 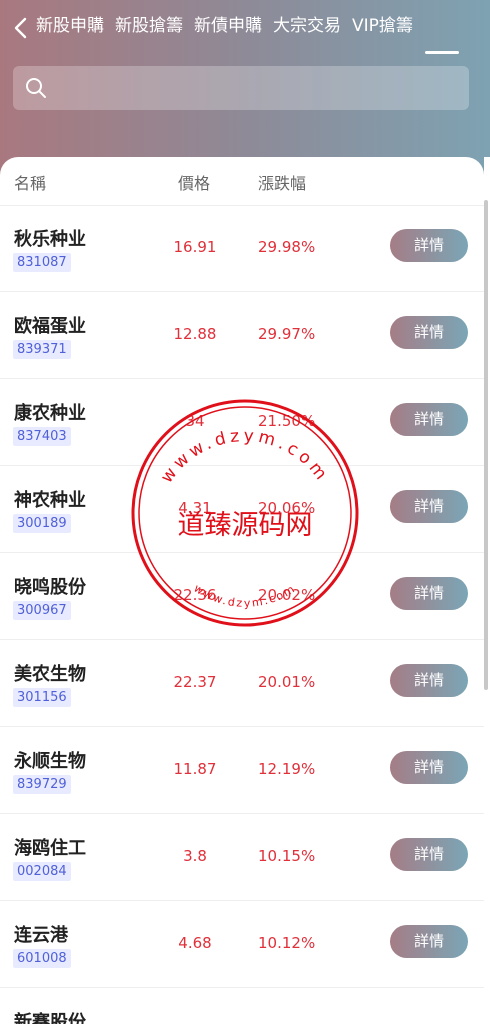 What do you see at coordinates (307, 26) in the screenshot?
I see `tab-block-trade: 大宗交易` at bounding box center [307, 26].